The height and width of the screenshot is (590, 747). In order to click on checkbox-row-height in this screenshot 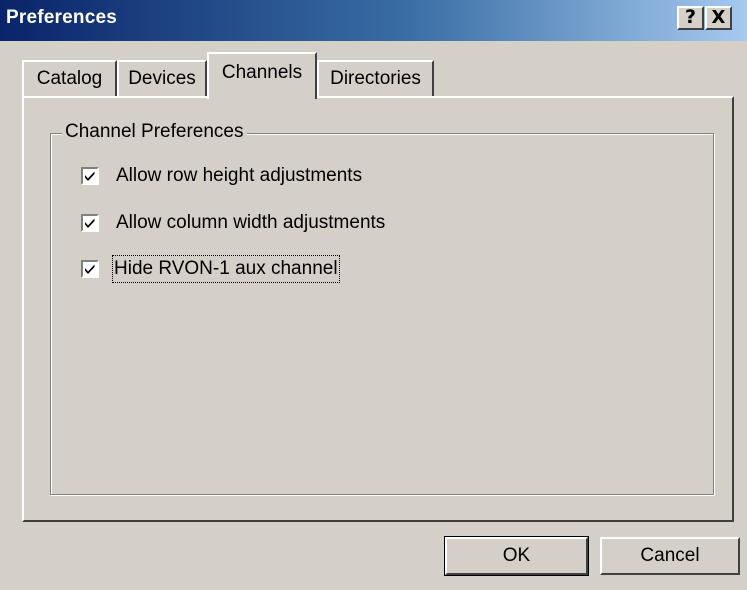, I will do `click(90, 176)`.